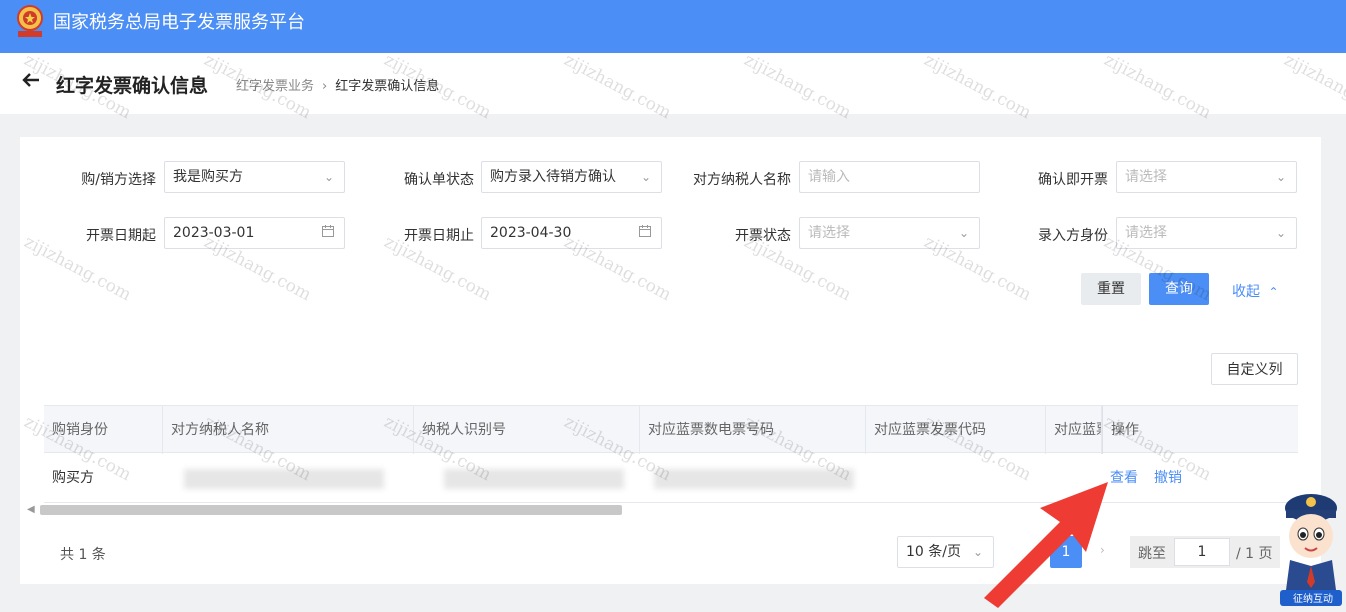 The height and width of the screenshot is (612, 1346). I want to click on date-start-picker: 2023-03-01, so click(254, 233).